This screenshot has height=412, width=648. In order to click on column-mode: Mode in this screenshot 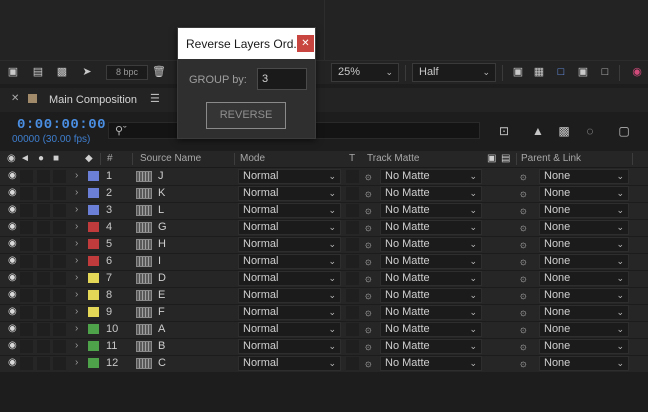, I will do `click(252, 158)`.